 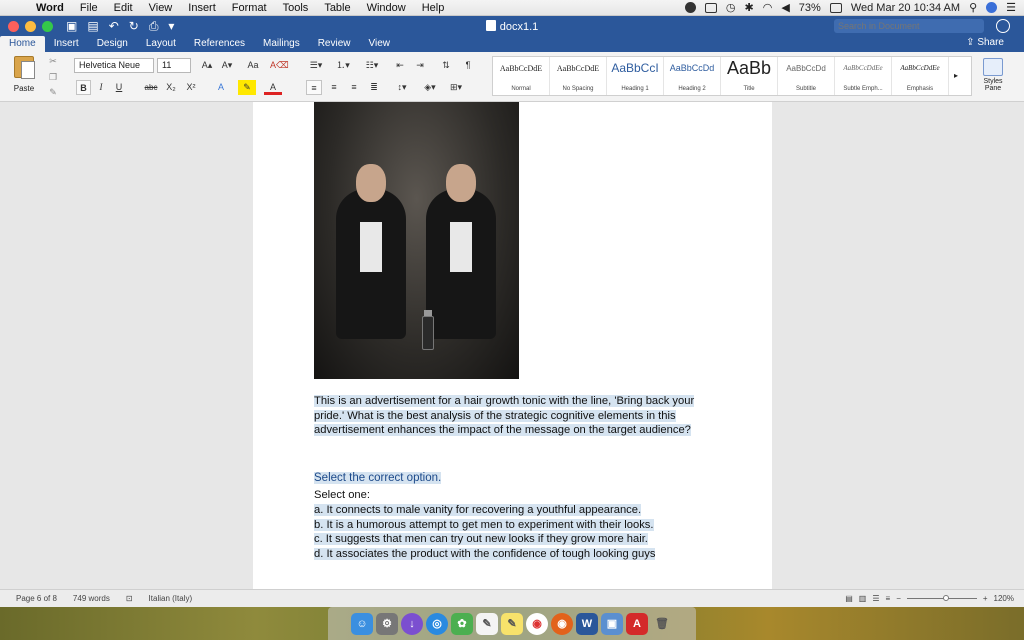 I want to click on paste-button: Paste, so click(x=24, y=77).